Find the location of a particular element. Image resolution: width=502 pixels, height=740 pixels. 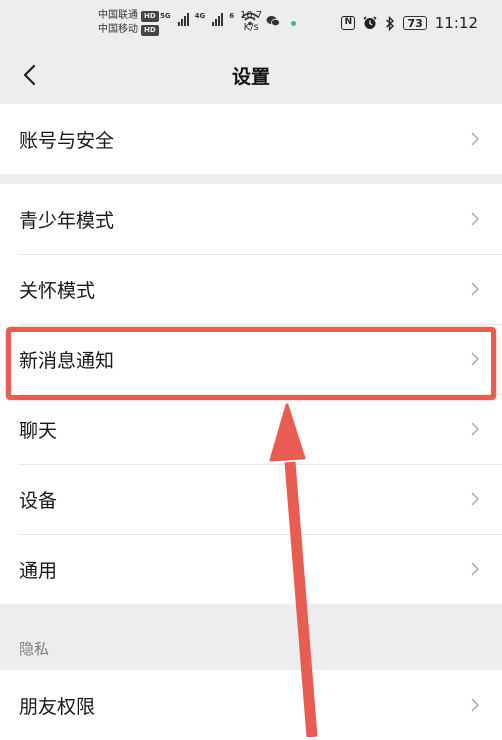

settings-item-label: 账号与安全 is located at coordinates (67, 140).